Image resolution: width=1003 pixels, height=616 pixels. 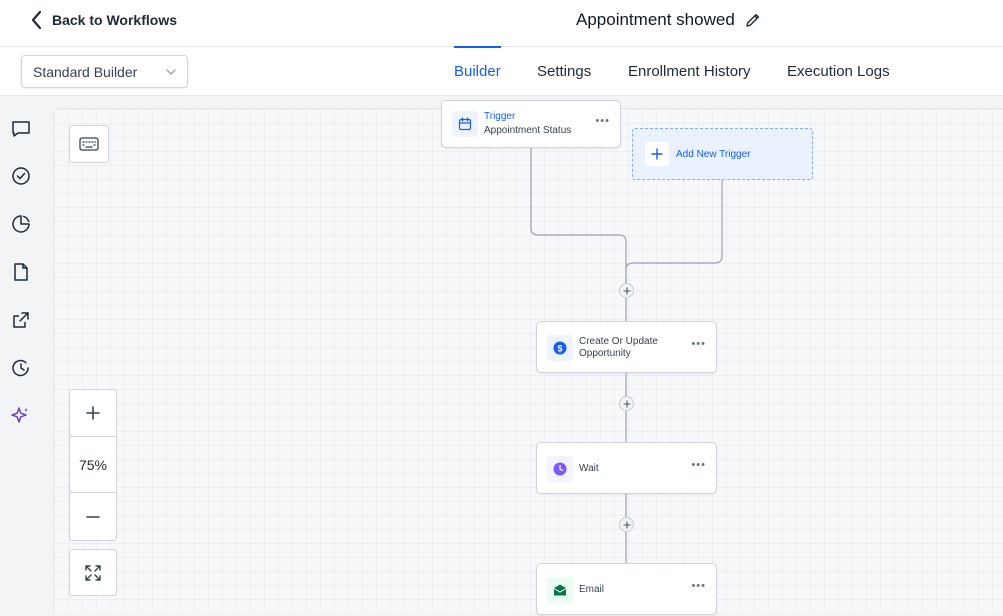 I want to click on back-to-workflows-link: Back to Workflows, so click(x=103, y=20).